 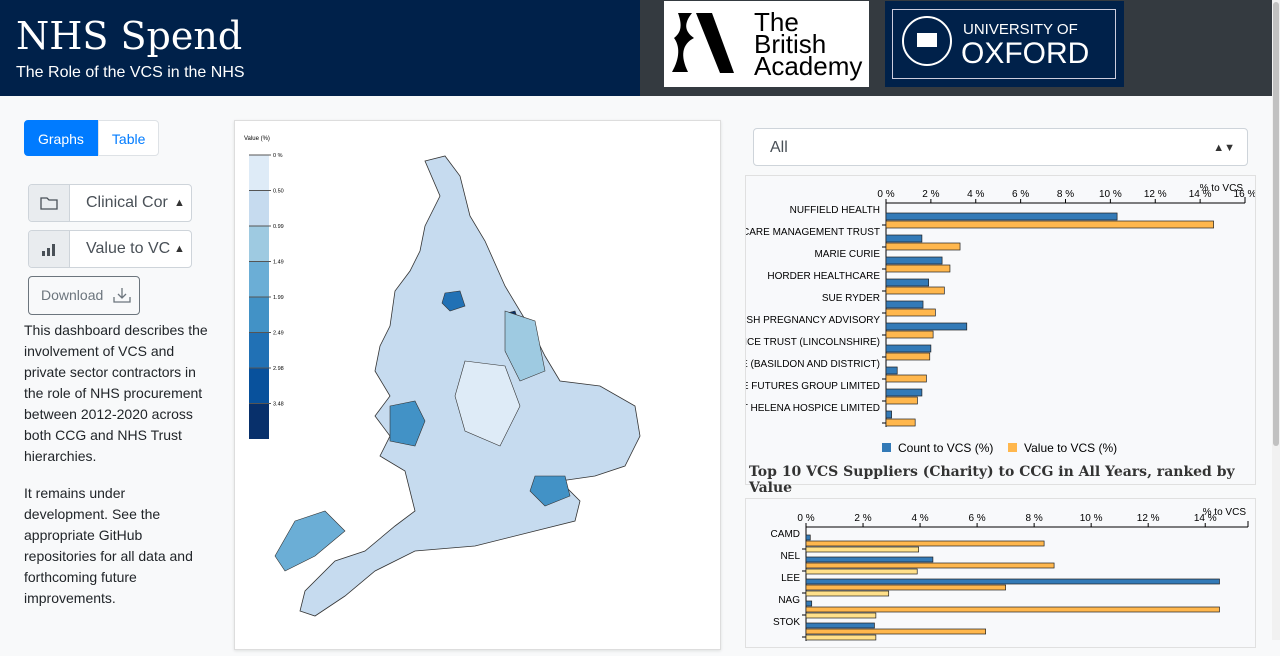 I want to click on map-legend: 0 % 0.50 0.99 1.49 1.99 2.49 2.98 3.48, so click(x=266, y=296).